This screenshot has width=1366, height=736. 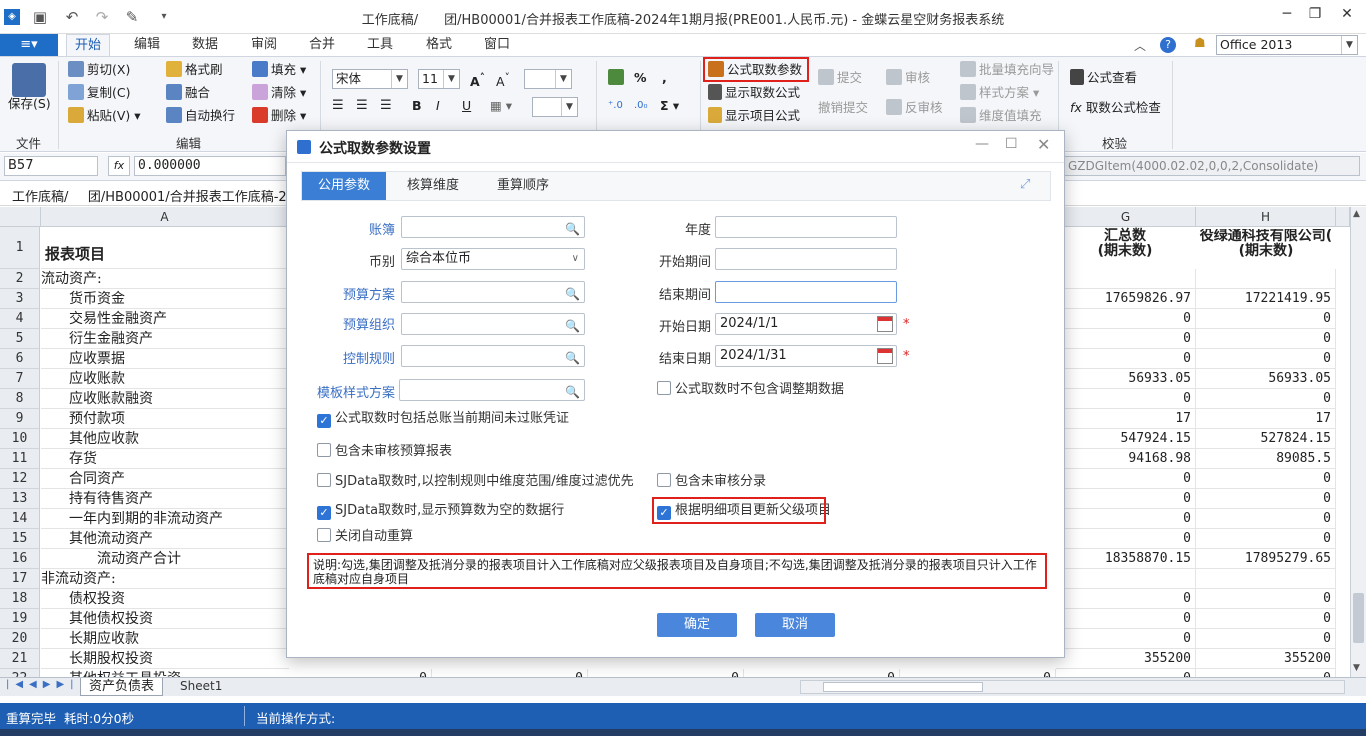 What do you see at coordinates (165, 459) in the screenshot?
I see `cell-report-item: 存货` at bounding box center [165, 459].